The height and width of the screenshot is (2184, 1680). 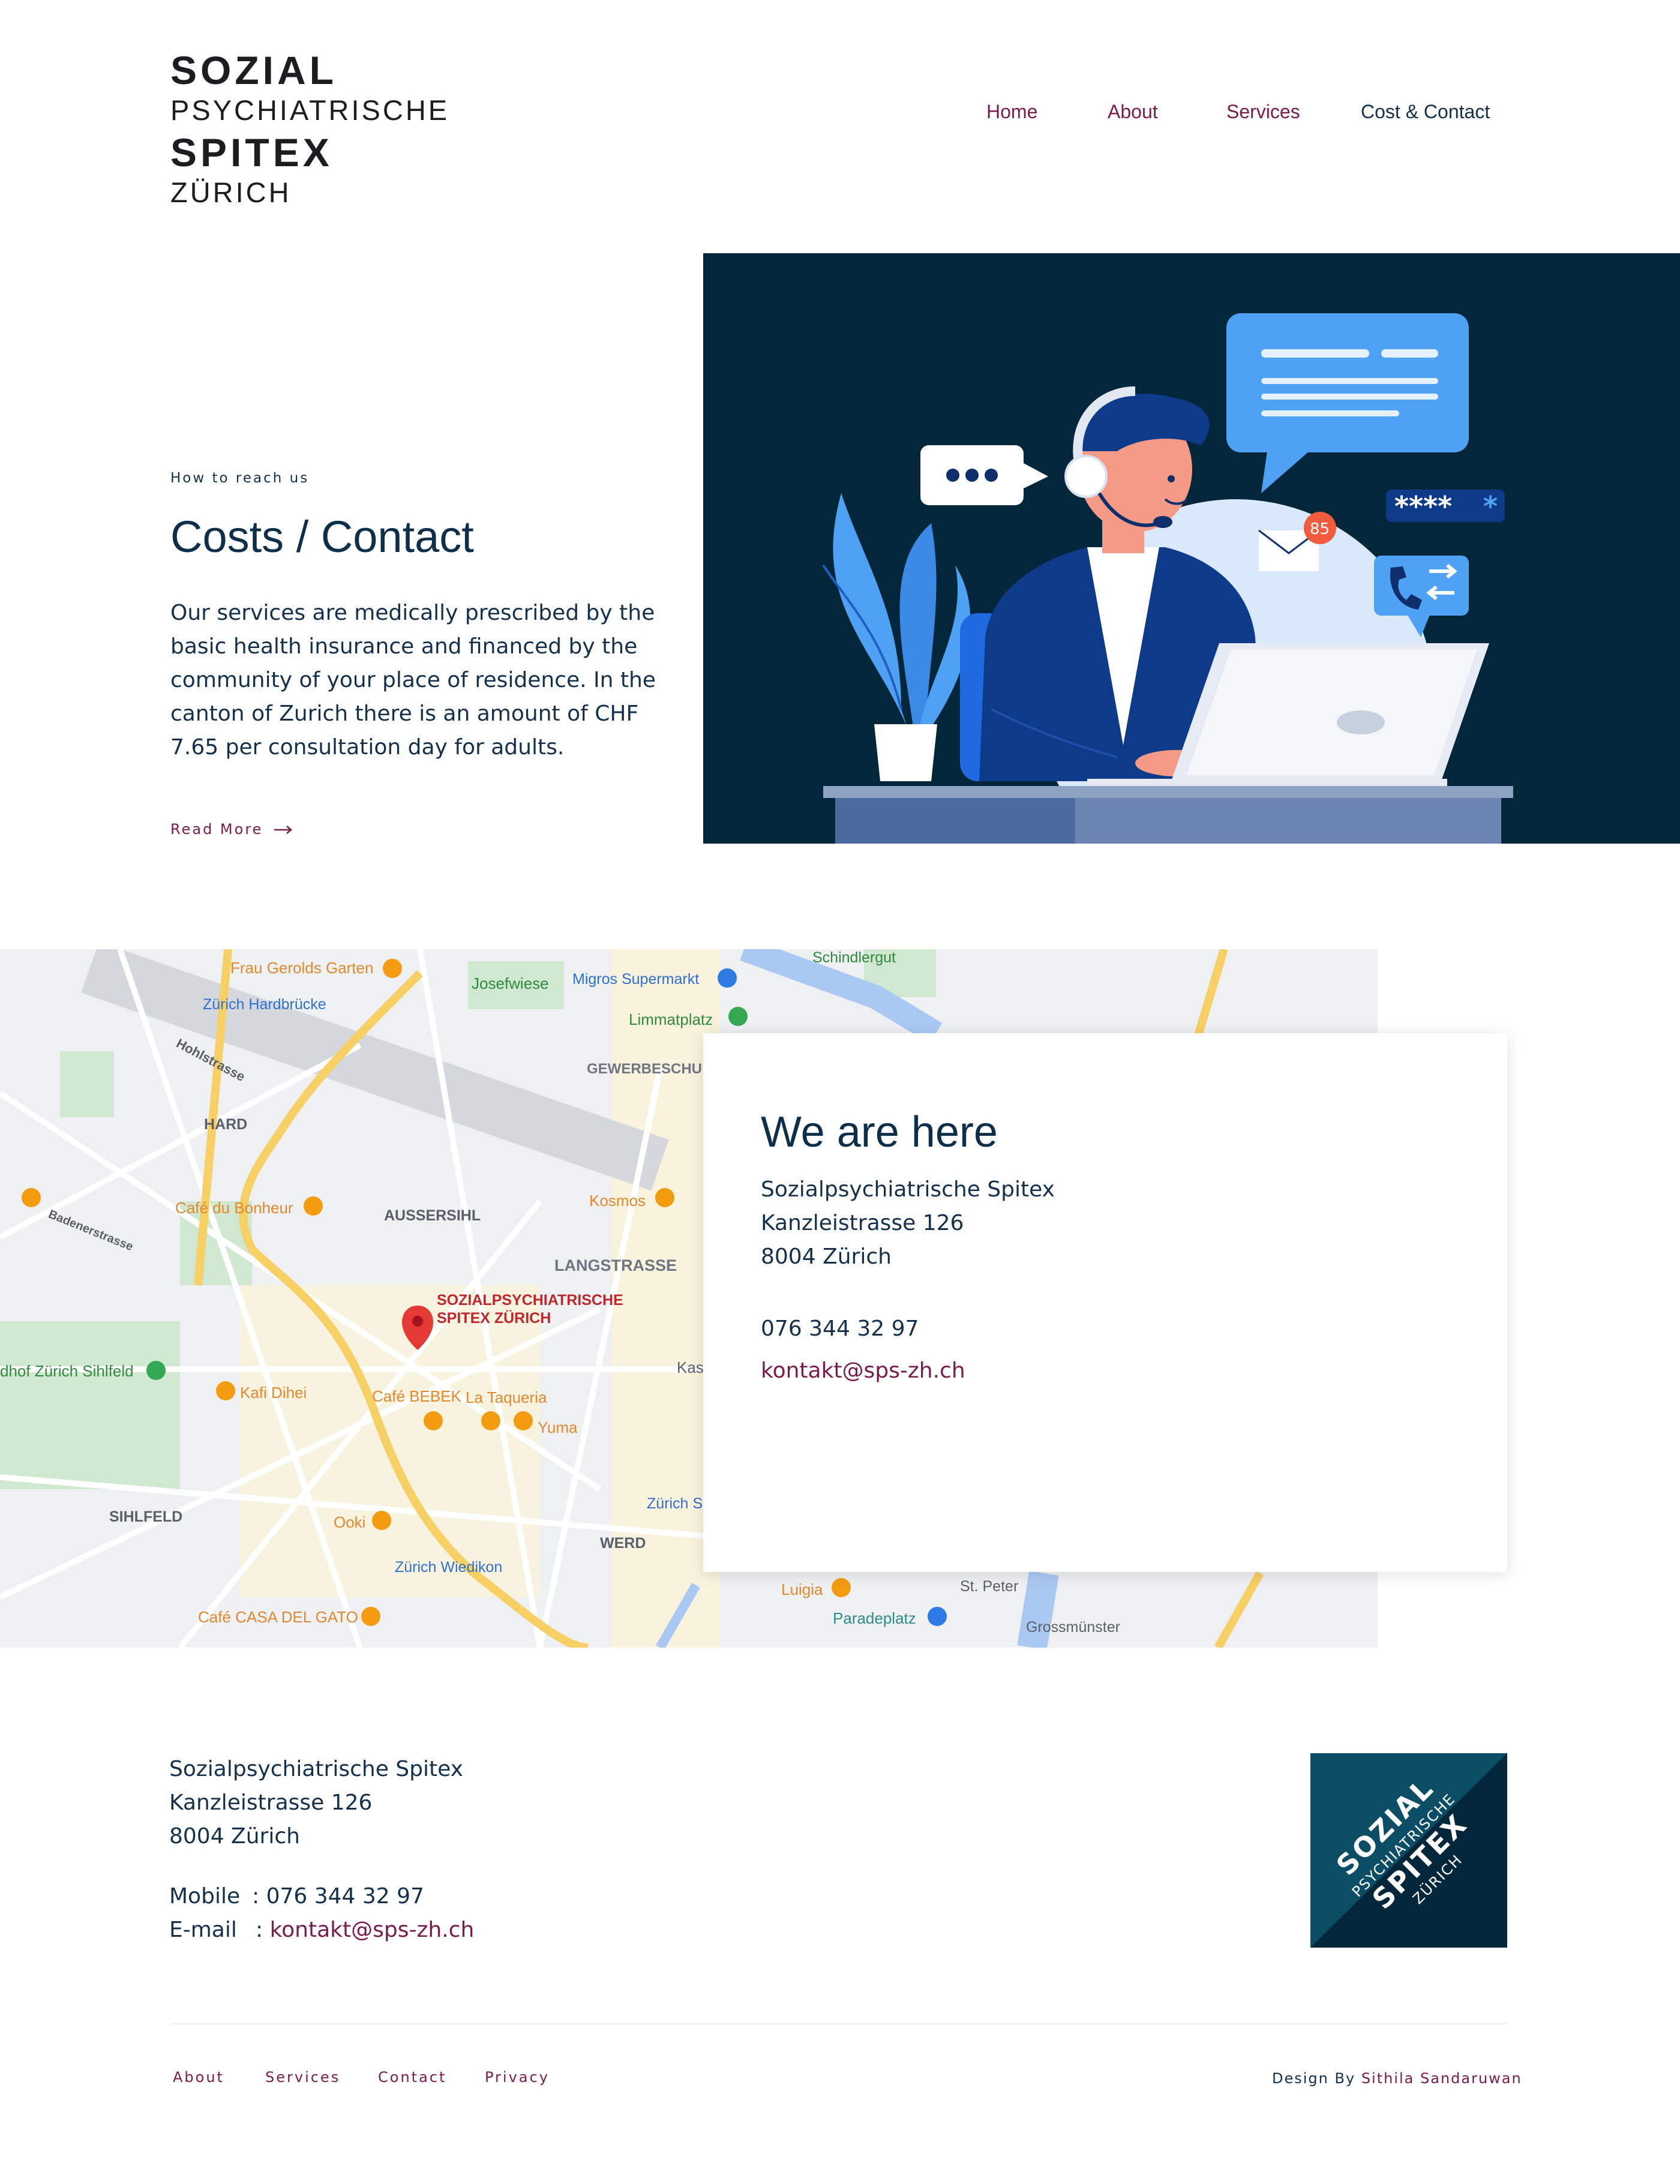 I want to click on site-logo: SOZIAL PSYCHIATRISCHE SPITEX ZÜRICH, so click(x=310, y=128).